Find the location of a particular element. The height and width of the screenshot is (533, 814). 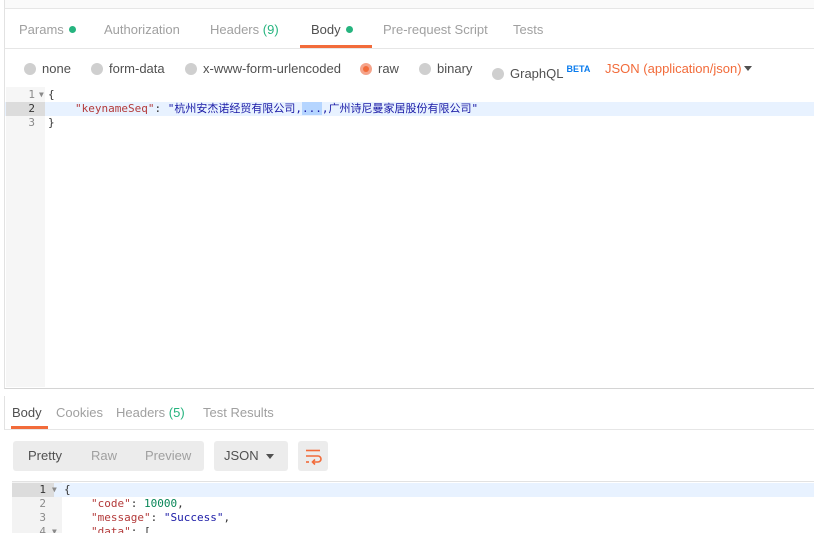

resp-tab-cookies-label: Cookies is located at coordinates (79, 412).